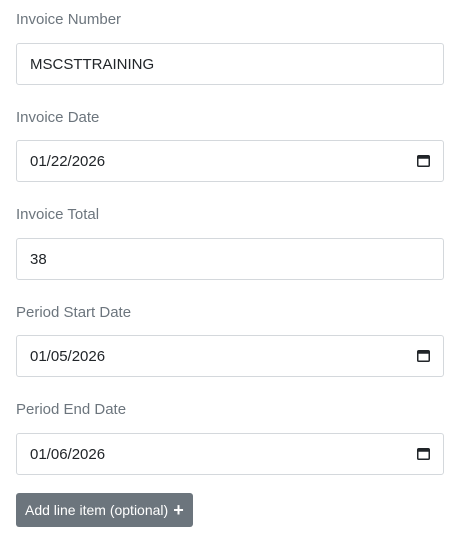 The height and width of the screenshot is (541, 463). I want to click on plus-icon: +, so click(178, 510).